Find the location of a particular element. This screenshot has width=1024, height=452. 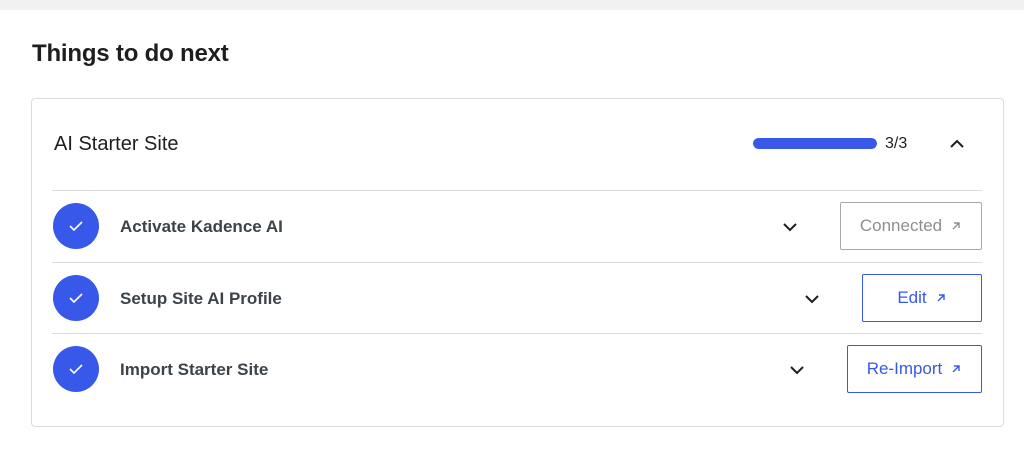

edit-button: Edit is located at coordinates (922, 298).